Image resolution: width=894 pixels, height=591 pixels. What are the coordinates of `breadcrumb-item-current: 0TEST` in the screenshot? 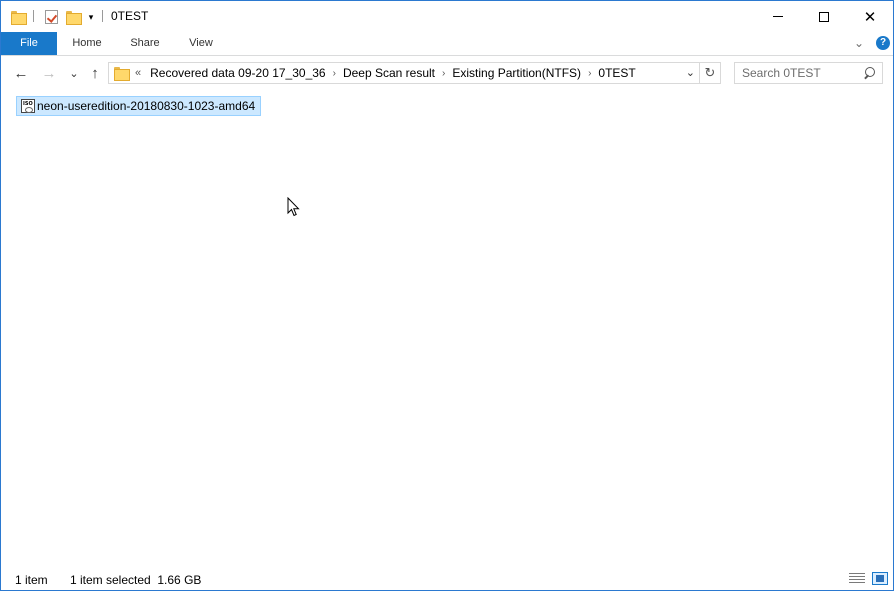 It's located at (616, 73).